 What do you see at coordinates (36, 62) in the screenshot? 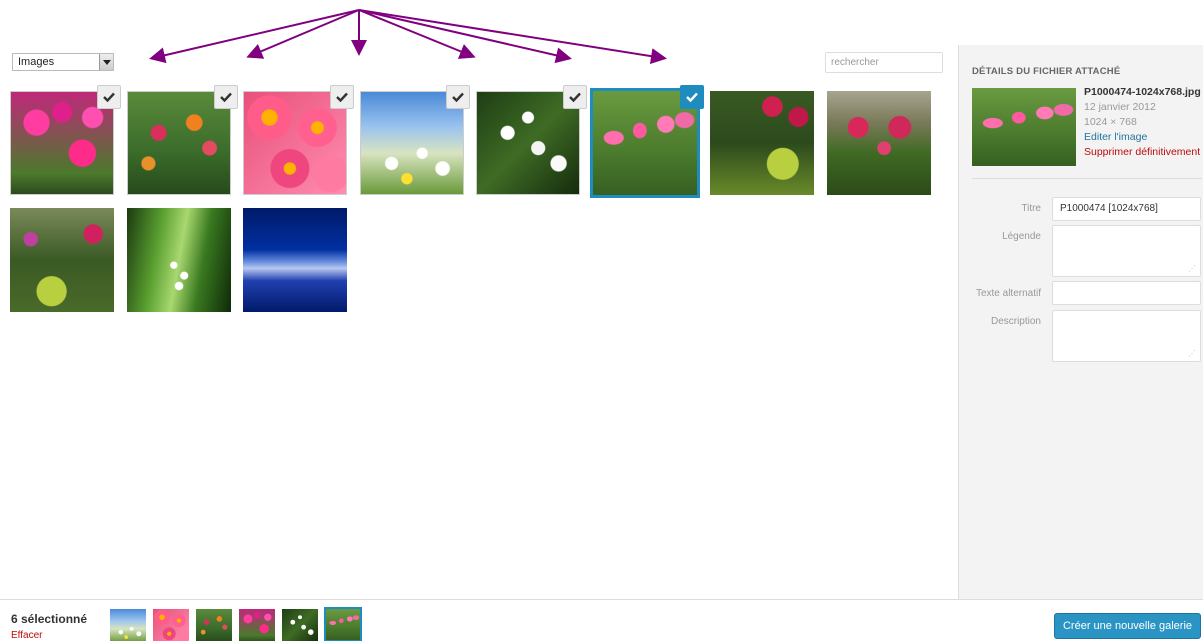
I see `media-filter-value: Images` at bounding box center [36, 62].